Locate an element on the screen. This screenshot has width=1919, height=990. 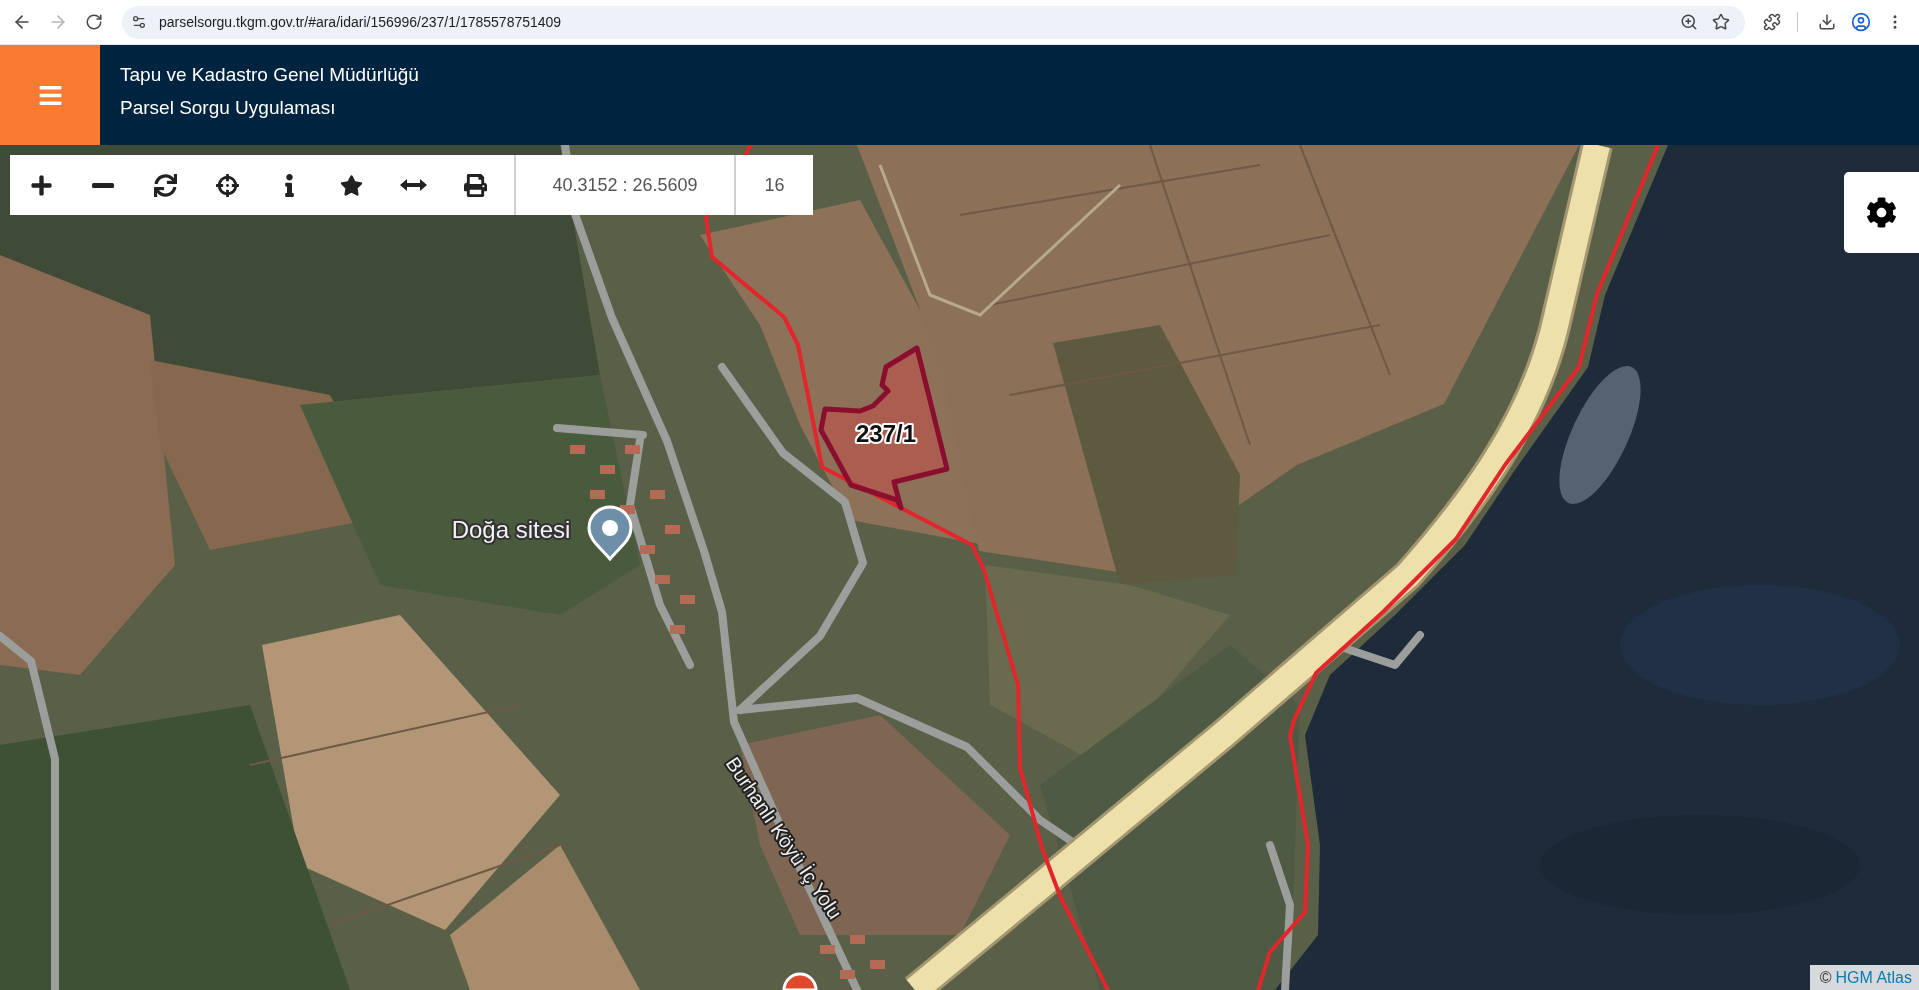
coordinates-display: 40.3152 : 26.5609 is located at coordinates (624, 185).